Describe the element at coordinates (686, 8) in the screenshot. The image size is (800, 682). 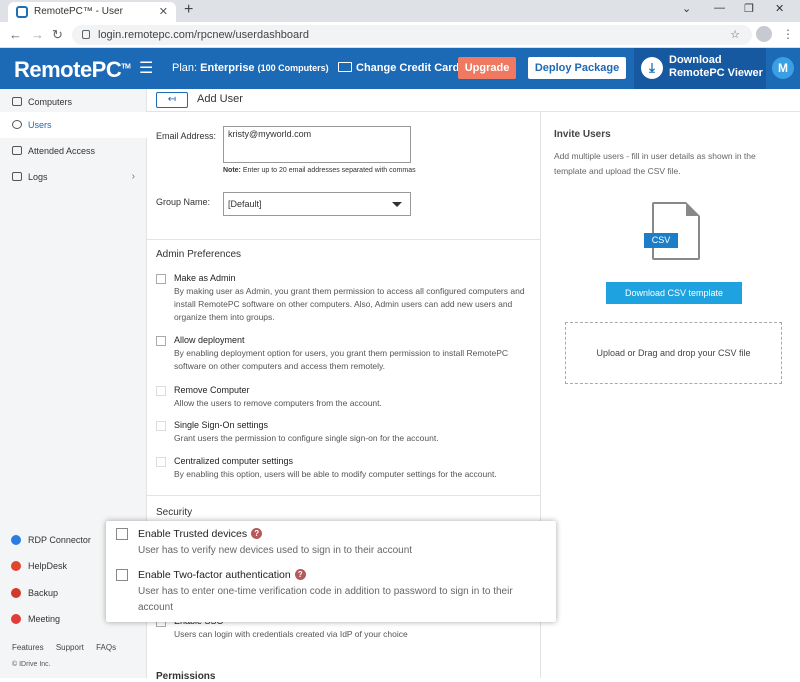
I see `tab-search-icon: ⌄` at that location.